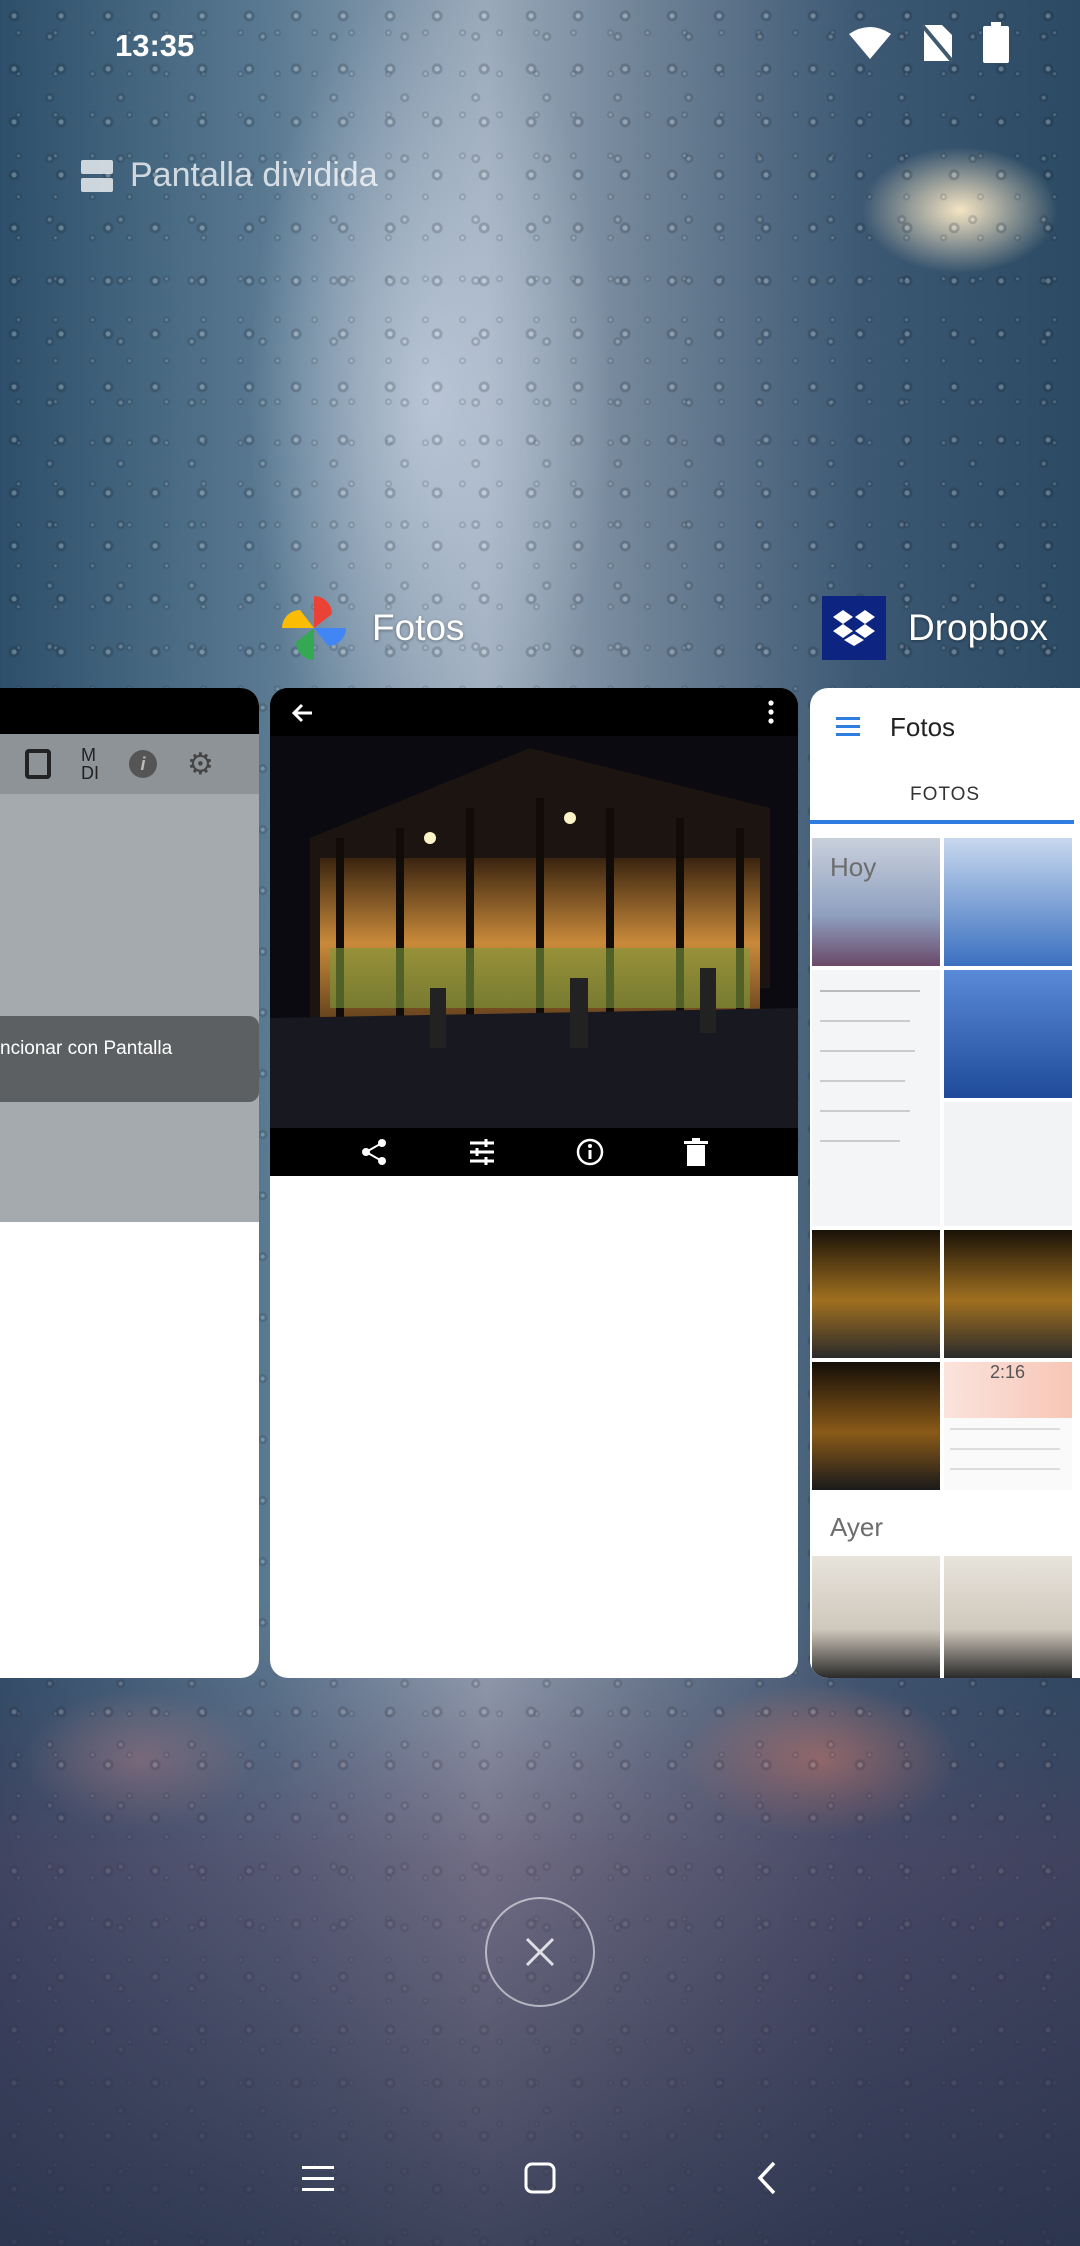 Image resolution: width=1080 pixels, height=2246 pixels. Describe the element at coordinates (303, 713) in the screenshot. I see `back-arrow-icon` at that location.